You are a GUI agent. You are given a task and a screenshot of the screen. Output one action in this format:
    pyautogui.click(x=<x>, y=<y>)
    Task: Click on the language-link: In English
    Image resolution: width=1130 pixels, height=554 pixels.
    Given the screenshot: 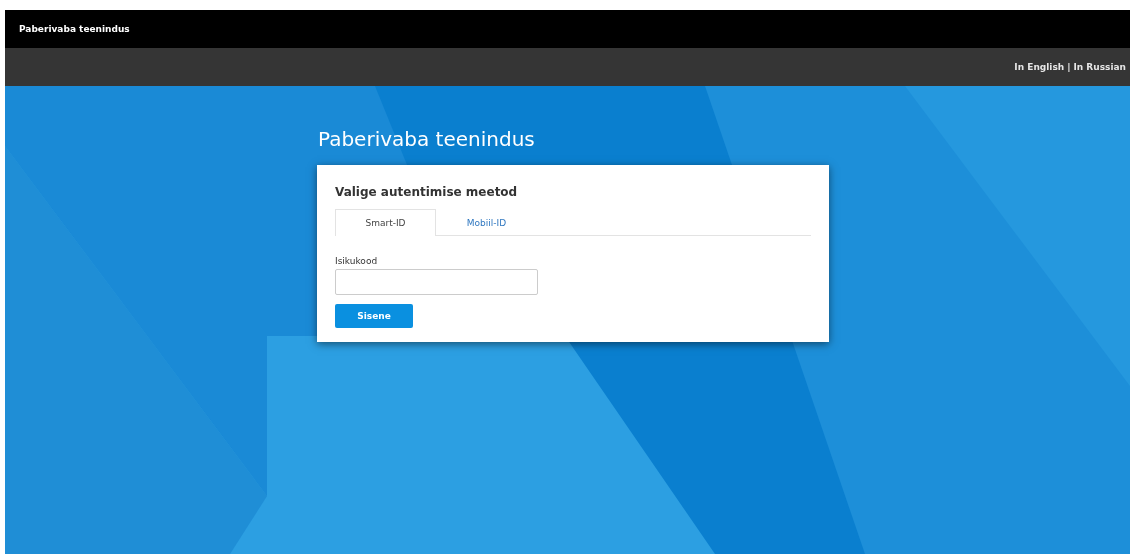 What is the action you would take?
    pyautogui.click(x=1039, y=67)
    